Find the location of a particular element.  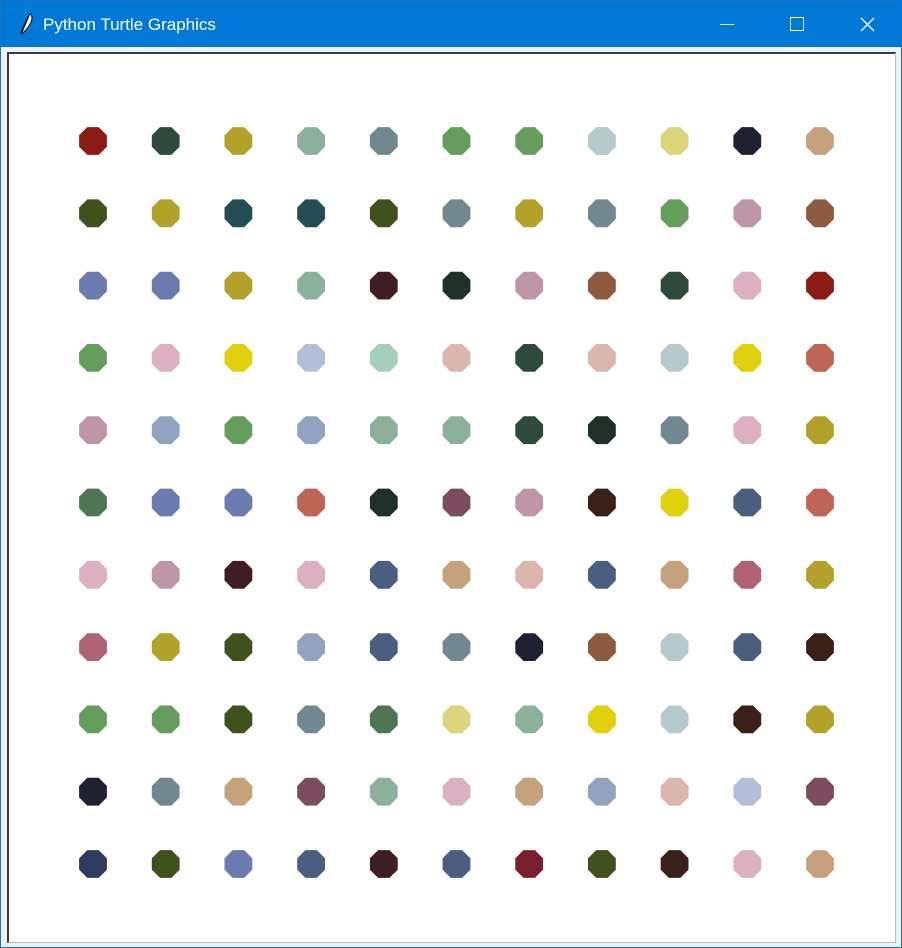

maximize-icon is located at coordinates (797, 24).